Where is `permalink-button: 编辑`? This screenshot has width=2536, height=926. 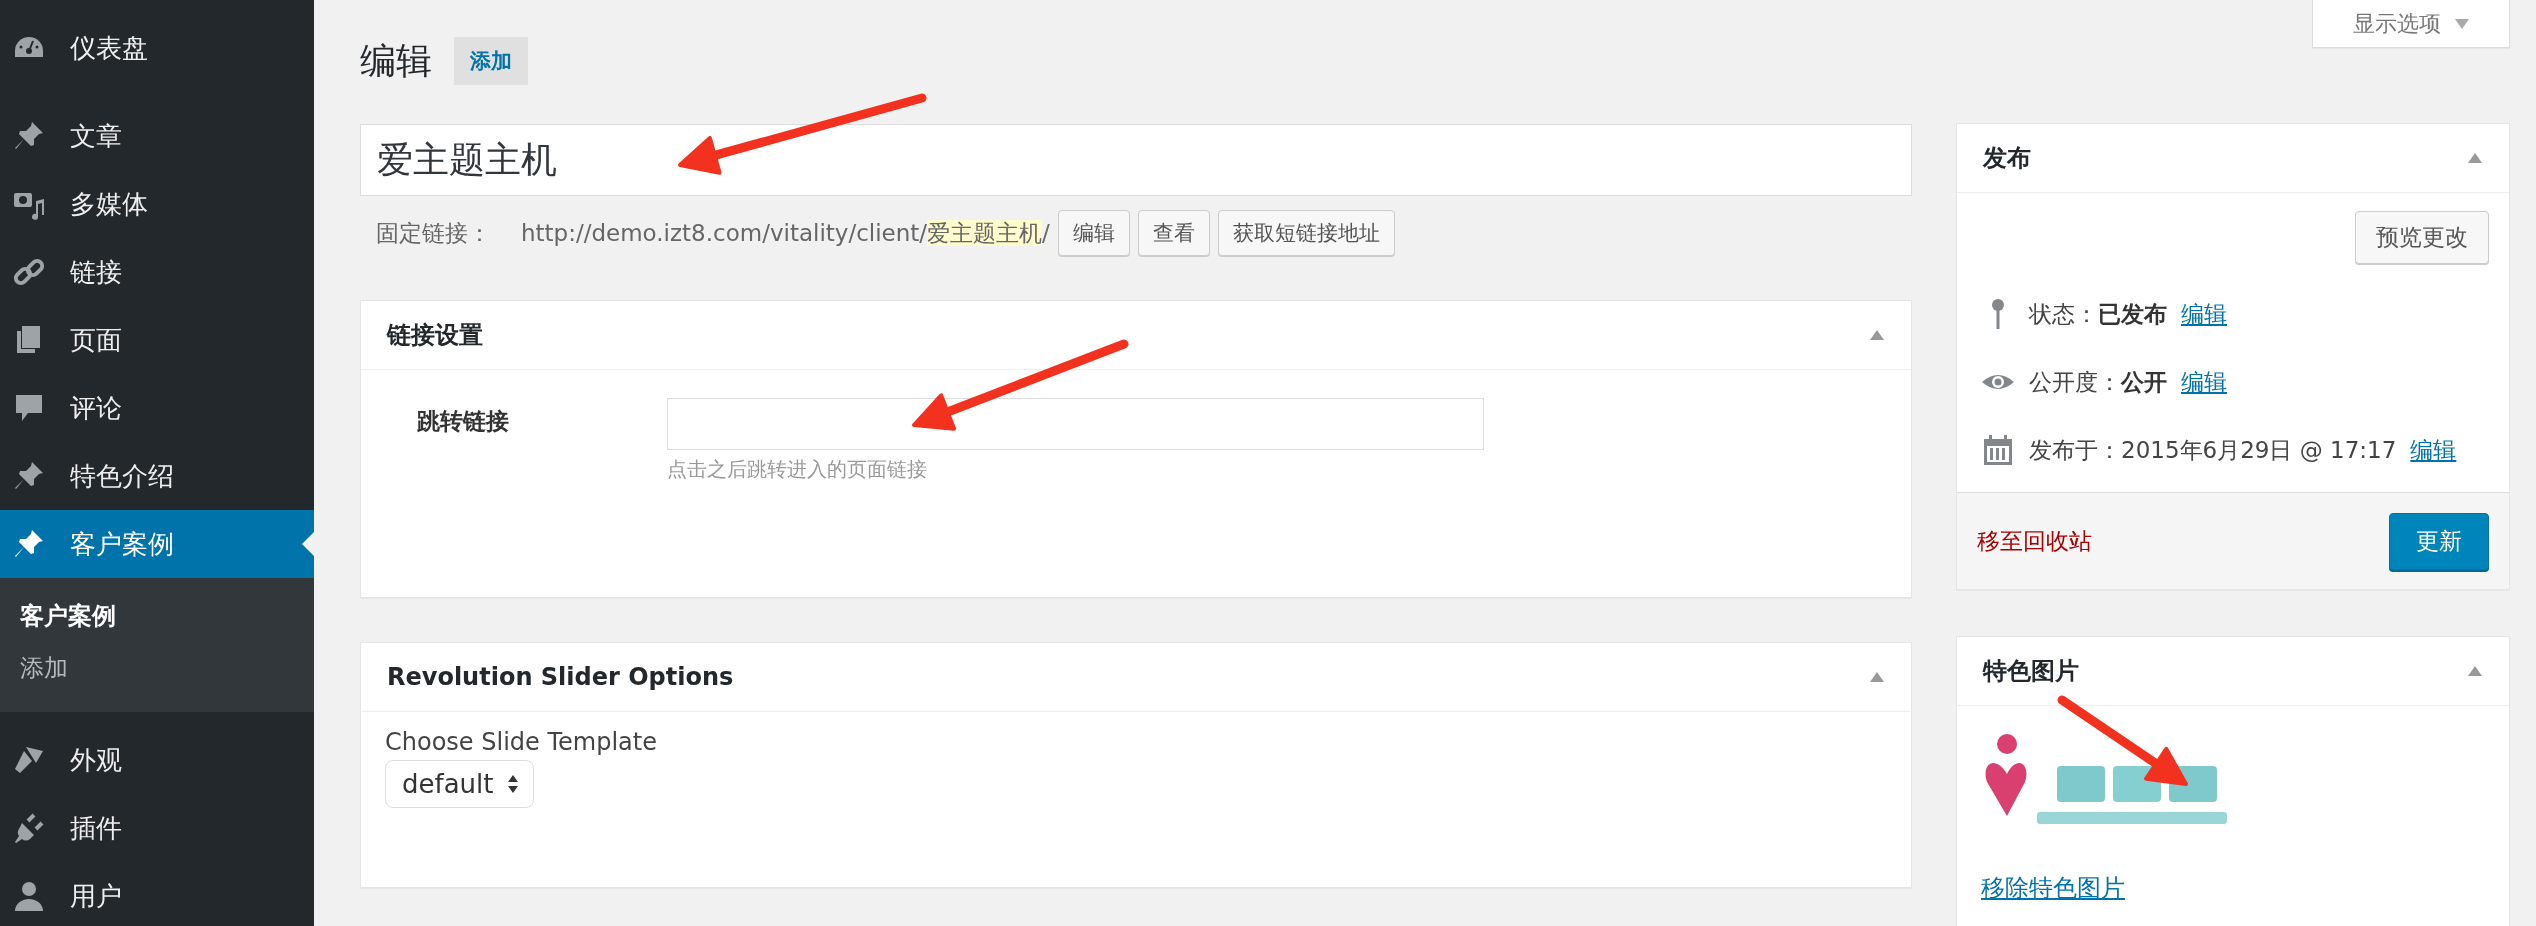
permalink-button: 编辑 is located at coordinates (1093, 233).